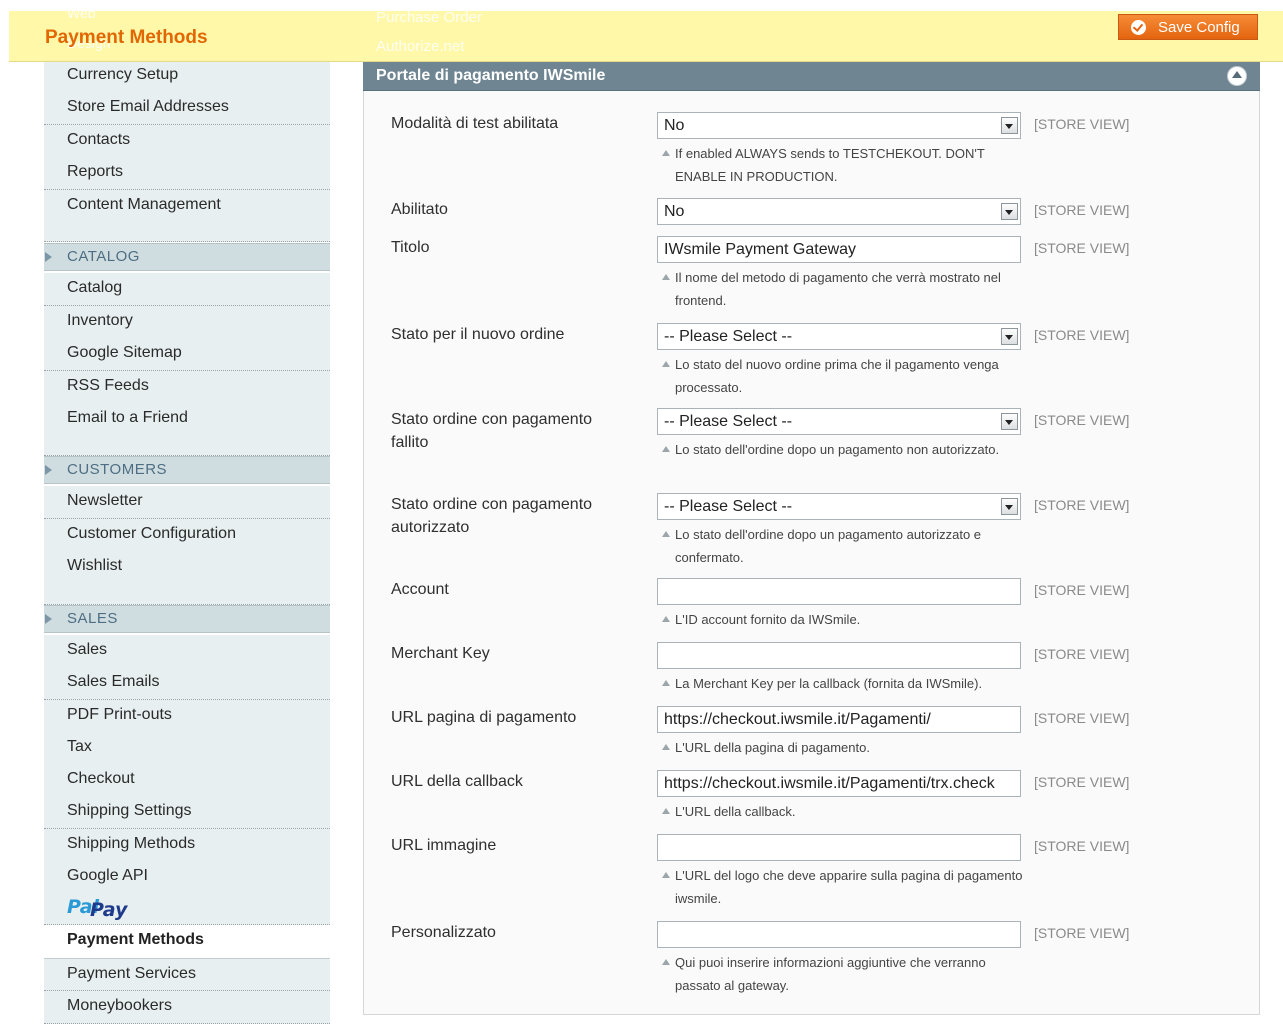 The width and height of the screenshot is (1283, 1024). What do you see at coordinates (187, 780) in the screenshot?
I see `sidebar-item-checkout: Checkout` at bounding box center [187, 780].